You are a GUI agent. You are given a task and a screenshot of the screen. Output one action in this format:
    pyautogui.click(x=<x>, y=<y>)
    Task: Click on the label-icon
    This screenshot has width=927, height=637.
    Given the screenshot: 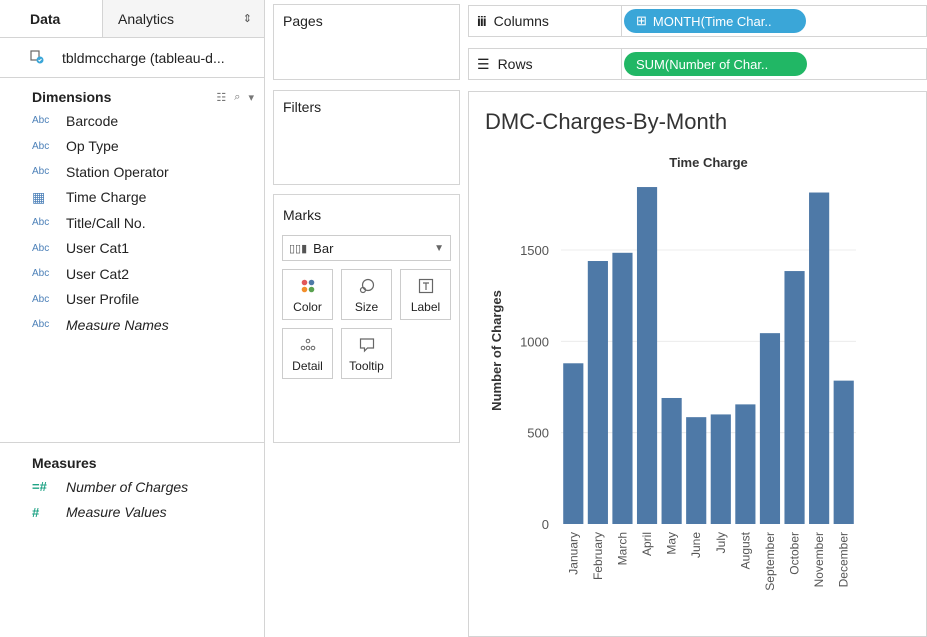 What is the action you would take?
    pyautogui.click(x=426, y=286)
    